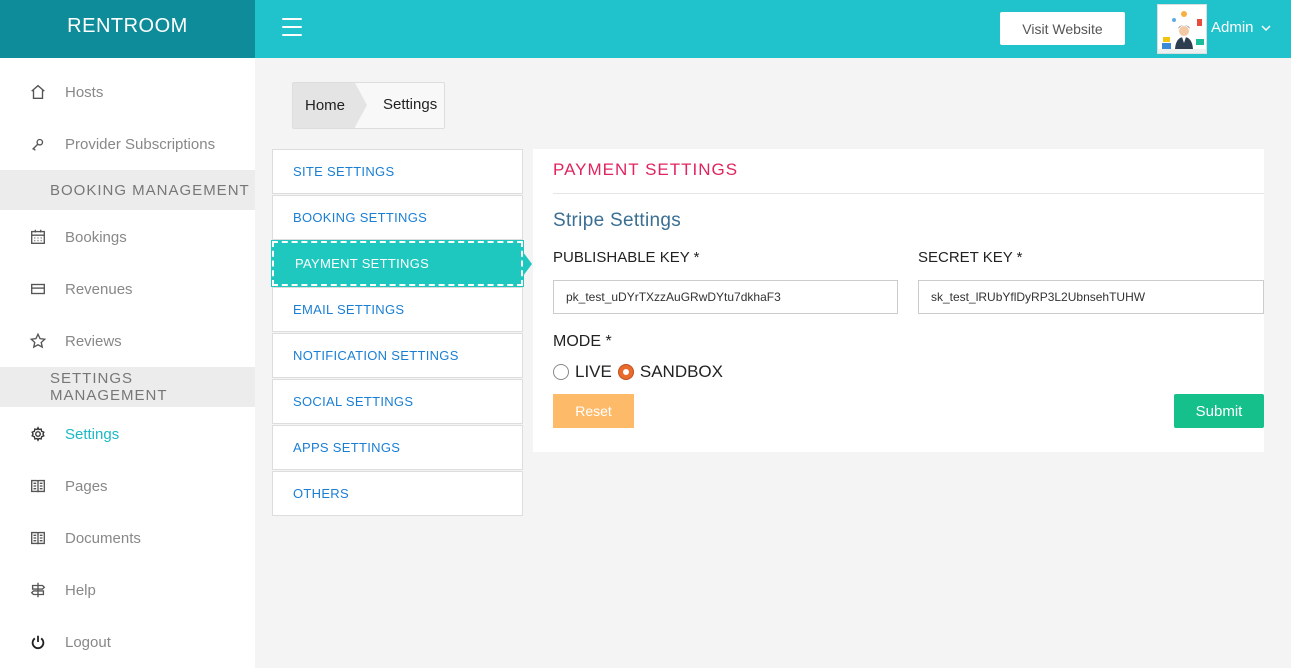  What do you see at coordinates (93, 341) in the screenshot?
I see `sidebar-item-label: Reviews` at bounding box center [93, 341].